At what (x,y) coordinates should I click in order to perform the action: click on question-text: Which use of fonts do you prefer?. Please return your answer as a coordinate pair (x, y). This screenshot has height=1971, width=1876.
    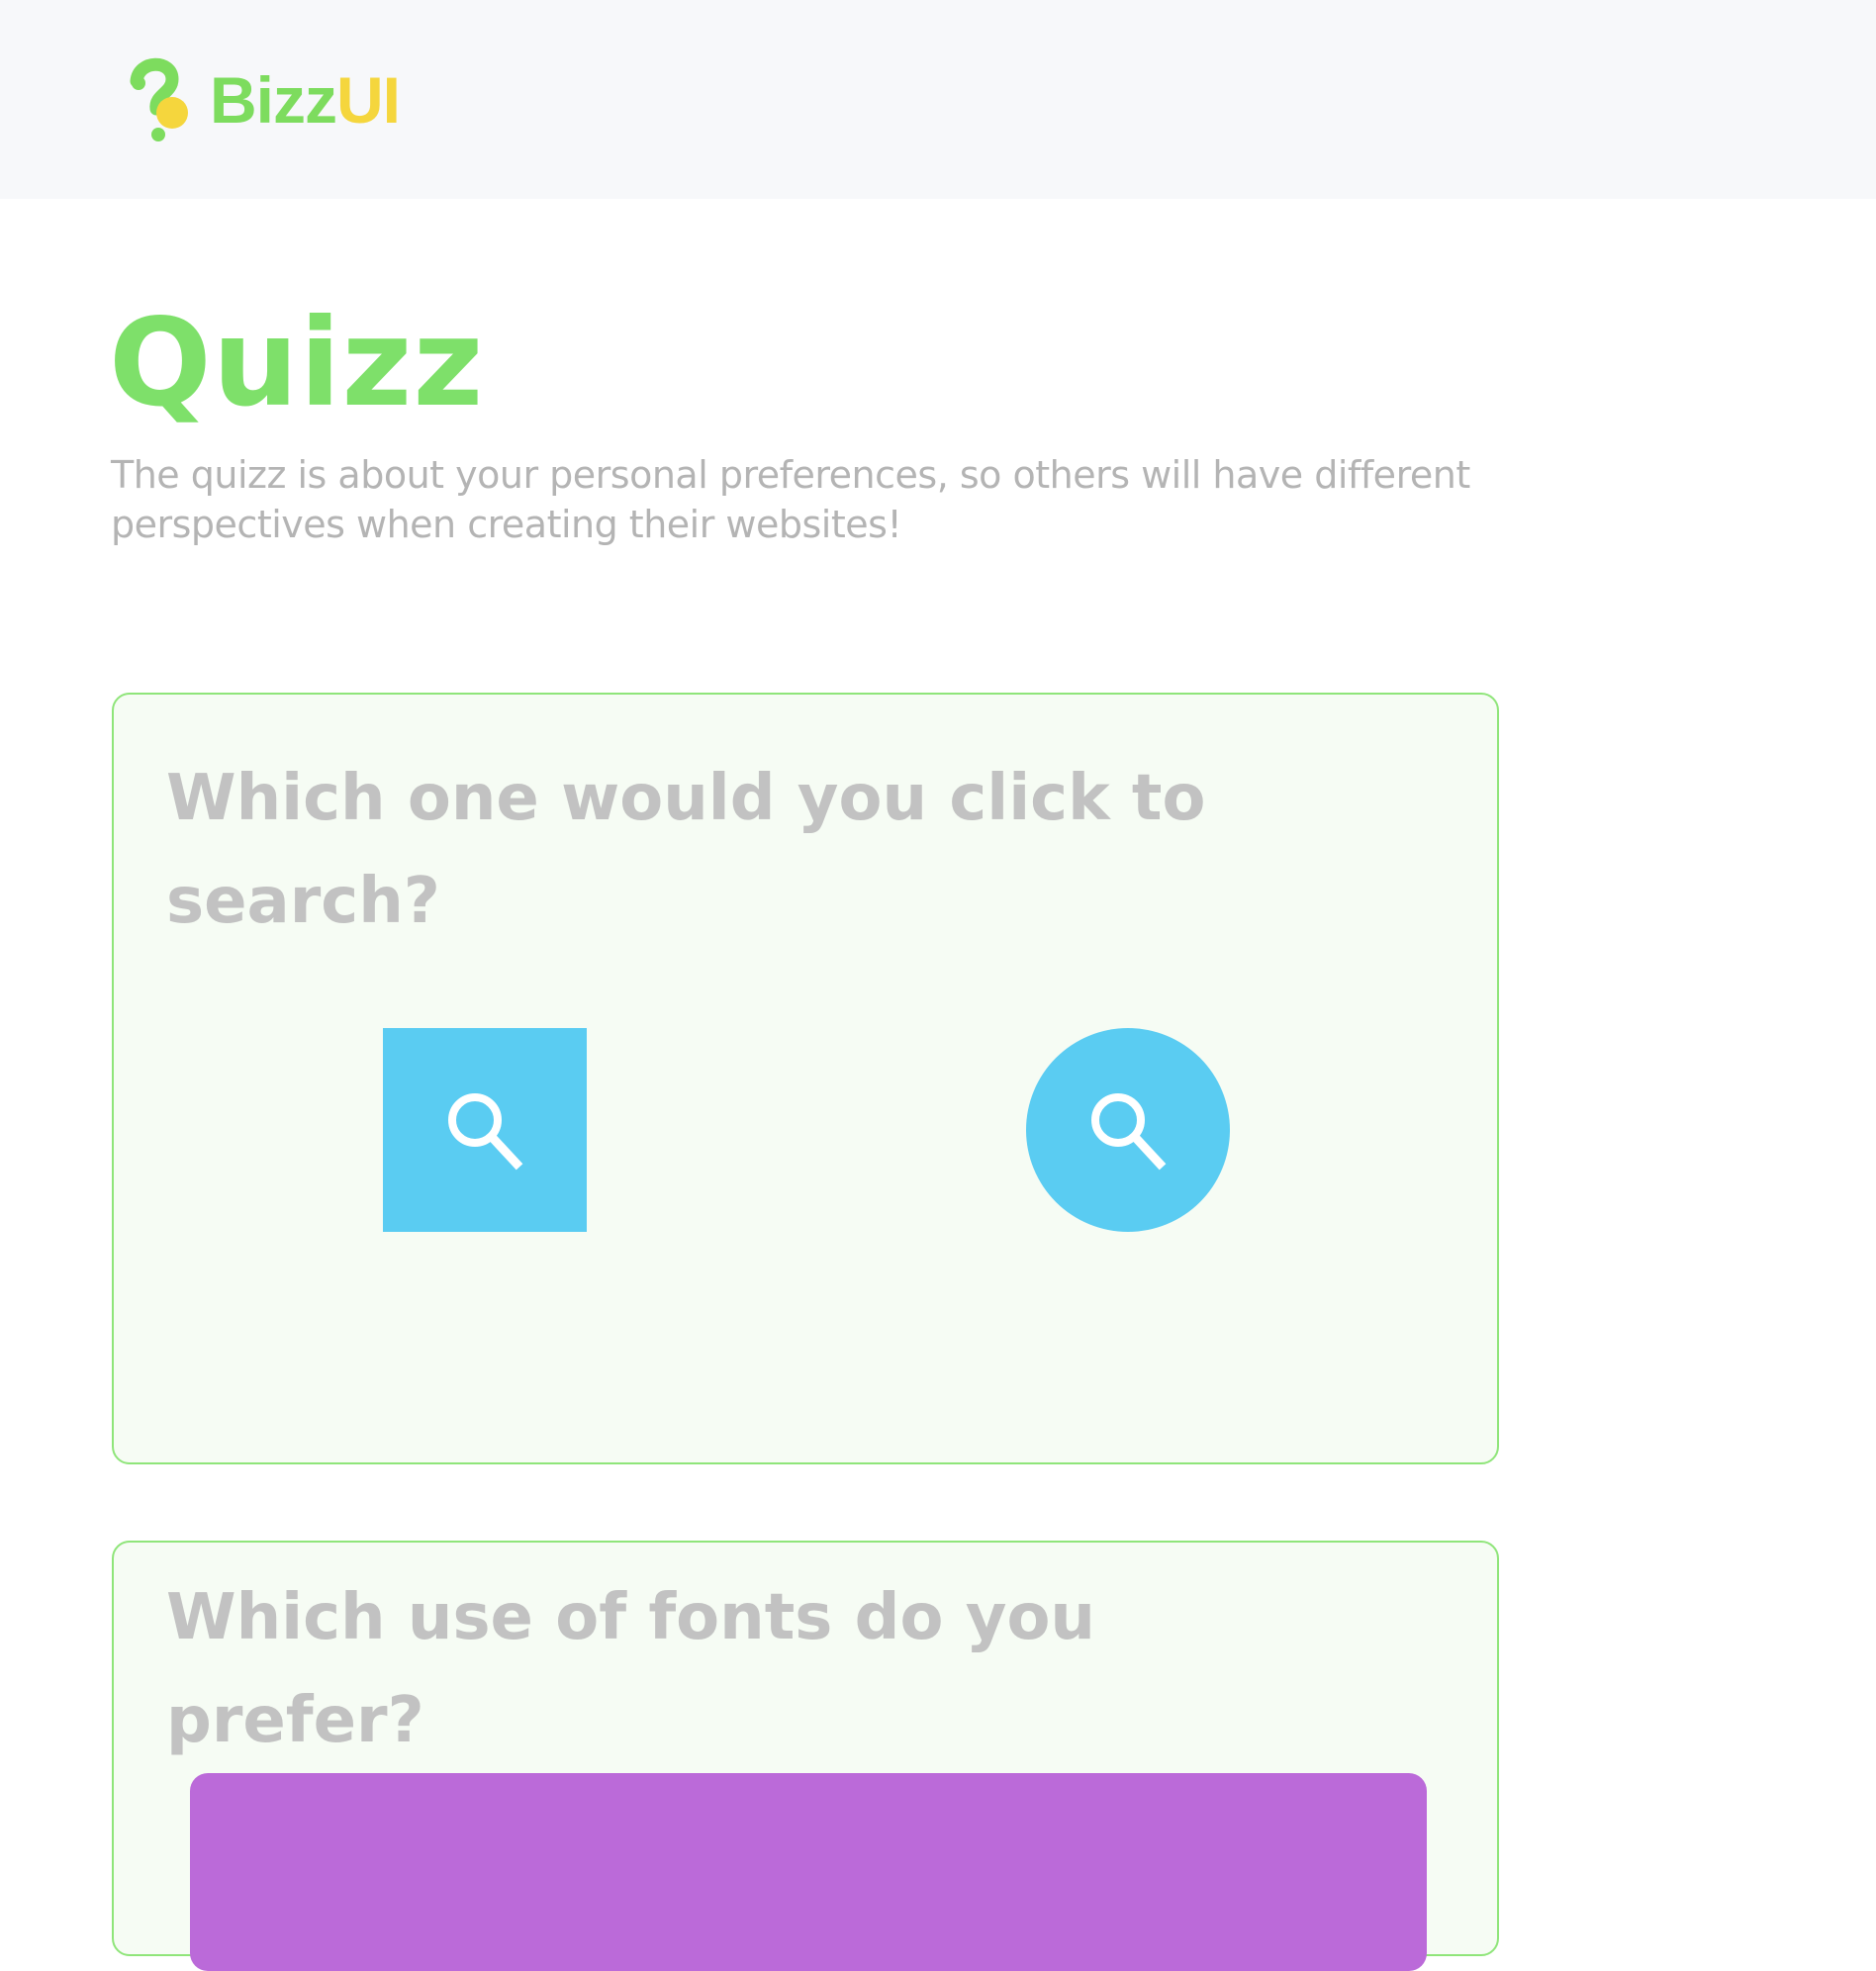
    Looking at the image, I should click on (630, 1669).